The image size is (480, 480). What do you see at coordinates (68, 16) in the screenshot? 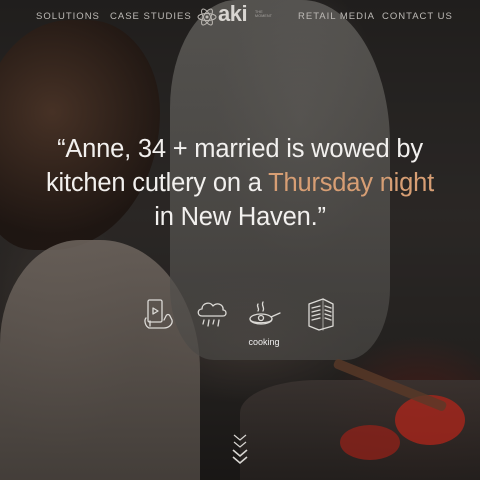
I see `nav-link-solutions: SOLUTIONS` at bounding box center [68, 16].